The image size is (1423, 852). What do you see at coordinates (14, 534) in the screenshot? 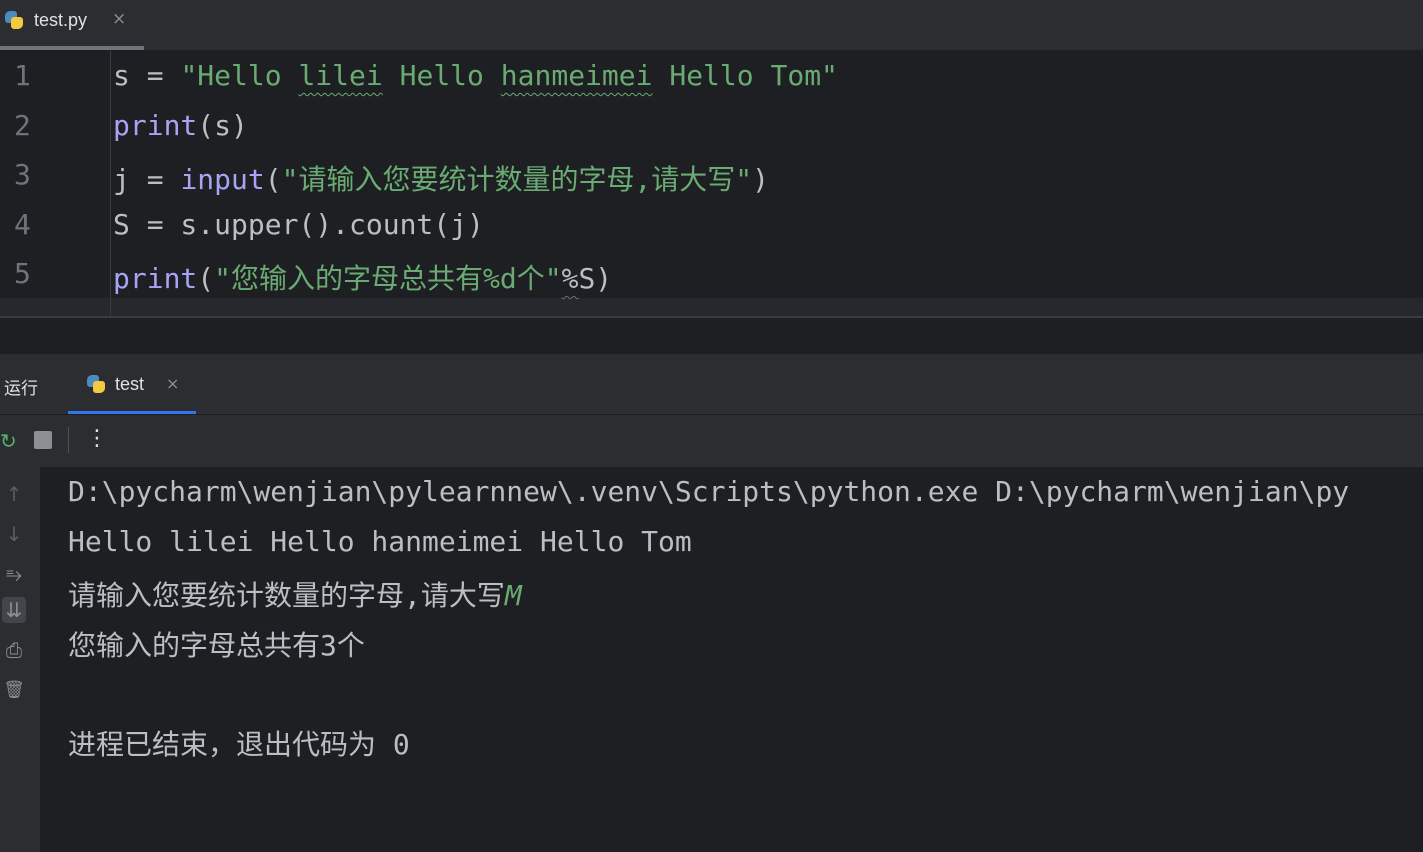
I see `scroll-down-icon: ↓` at bounding box center [14, 534].